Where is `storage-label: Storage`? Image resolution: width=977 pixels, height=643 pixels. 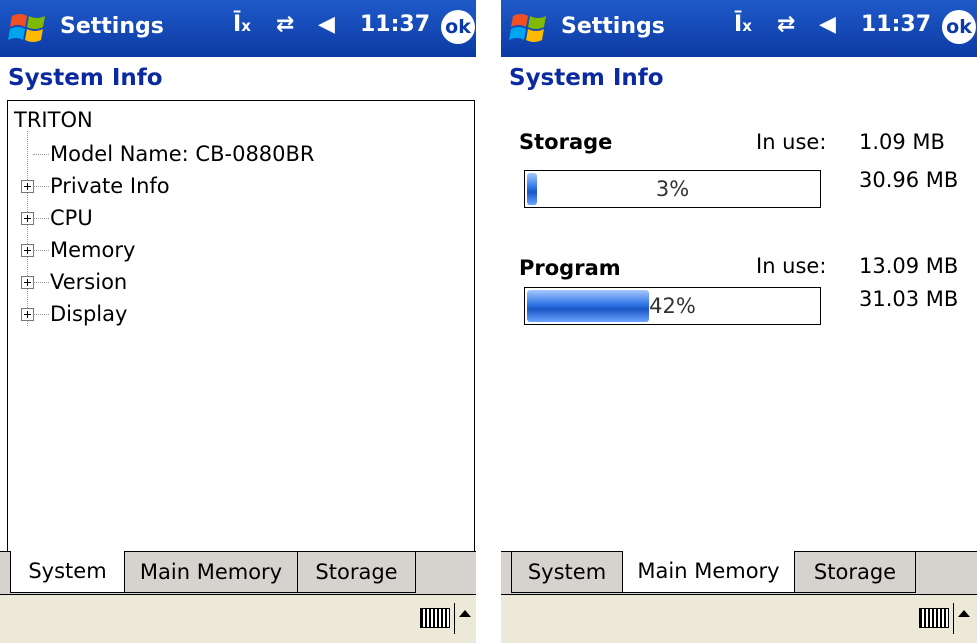
storage-label: Storage is located at coordinates (566, 142).